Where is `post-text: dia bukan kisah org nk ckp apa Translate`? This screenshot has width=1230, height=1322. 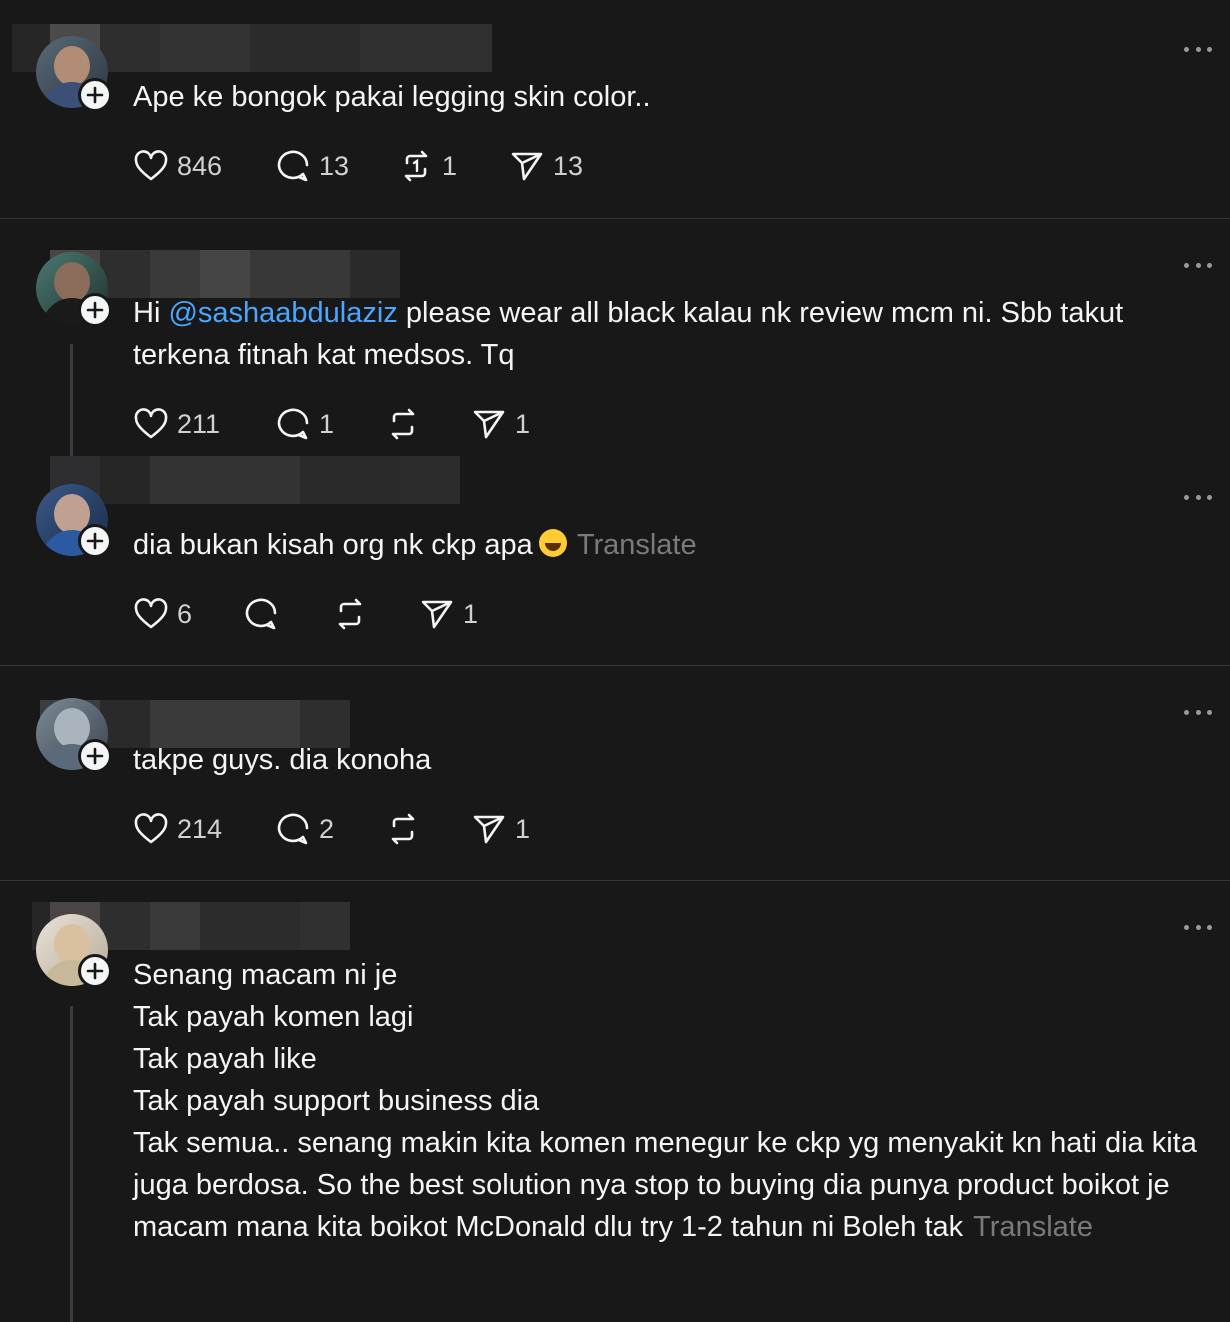
post-text: dia bukan kisah org nk ckp apa Translate is located at coordinates (673, 545).